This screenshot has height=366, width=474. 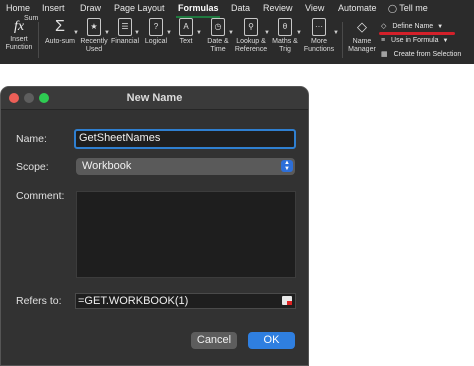 I want to click on cancel-button: Cancel, so click(x=214, y=340).